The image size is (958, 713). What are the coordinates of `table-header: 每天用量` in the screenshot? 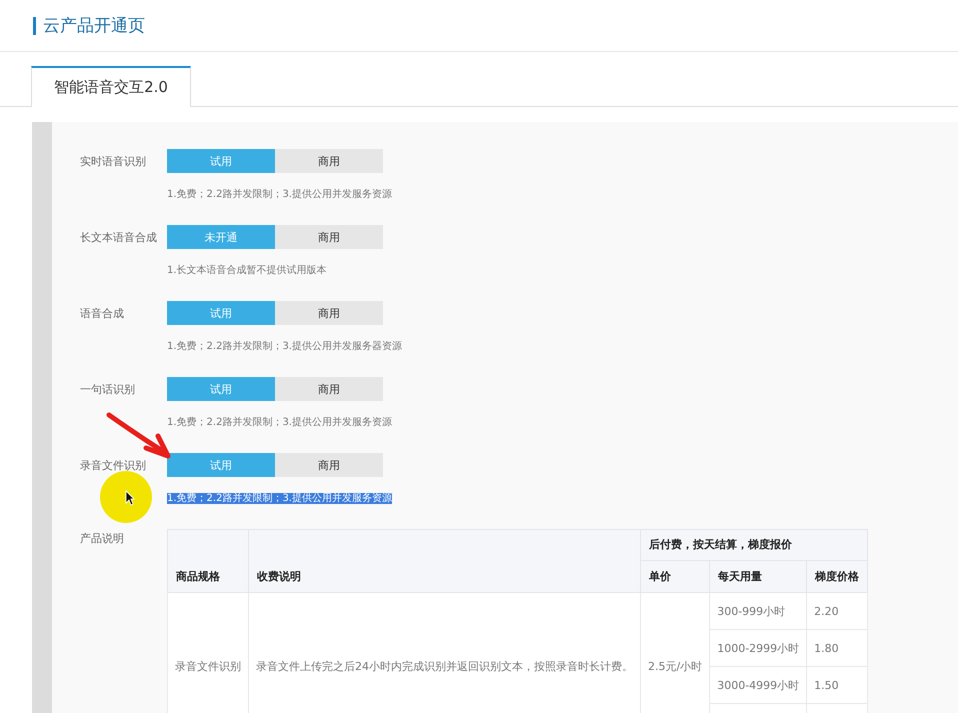 It's located at (758, 576).